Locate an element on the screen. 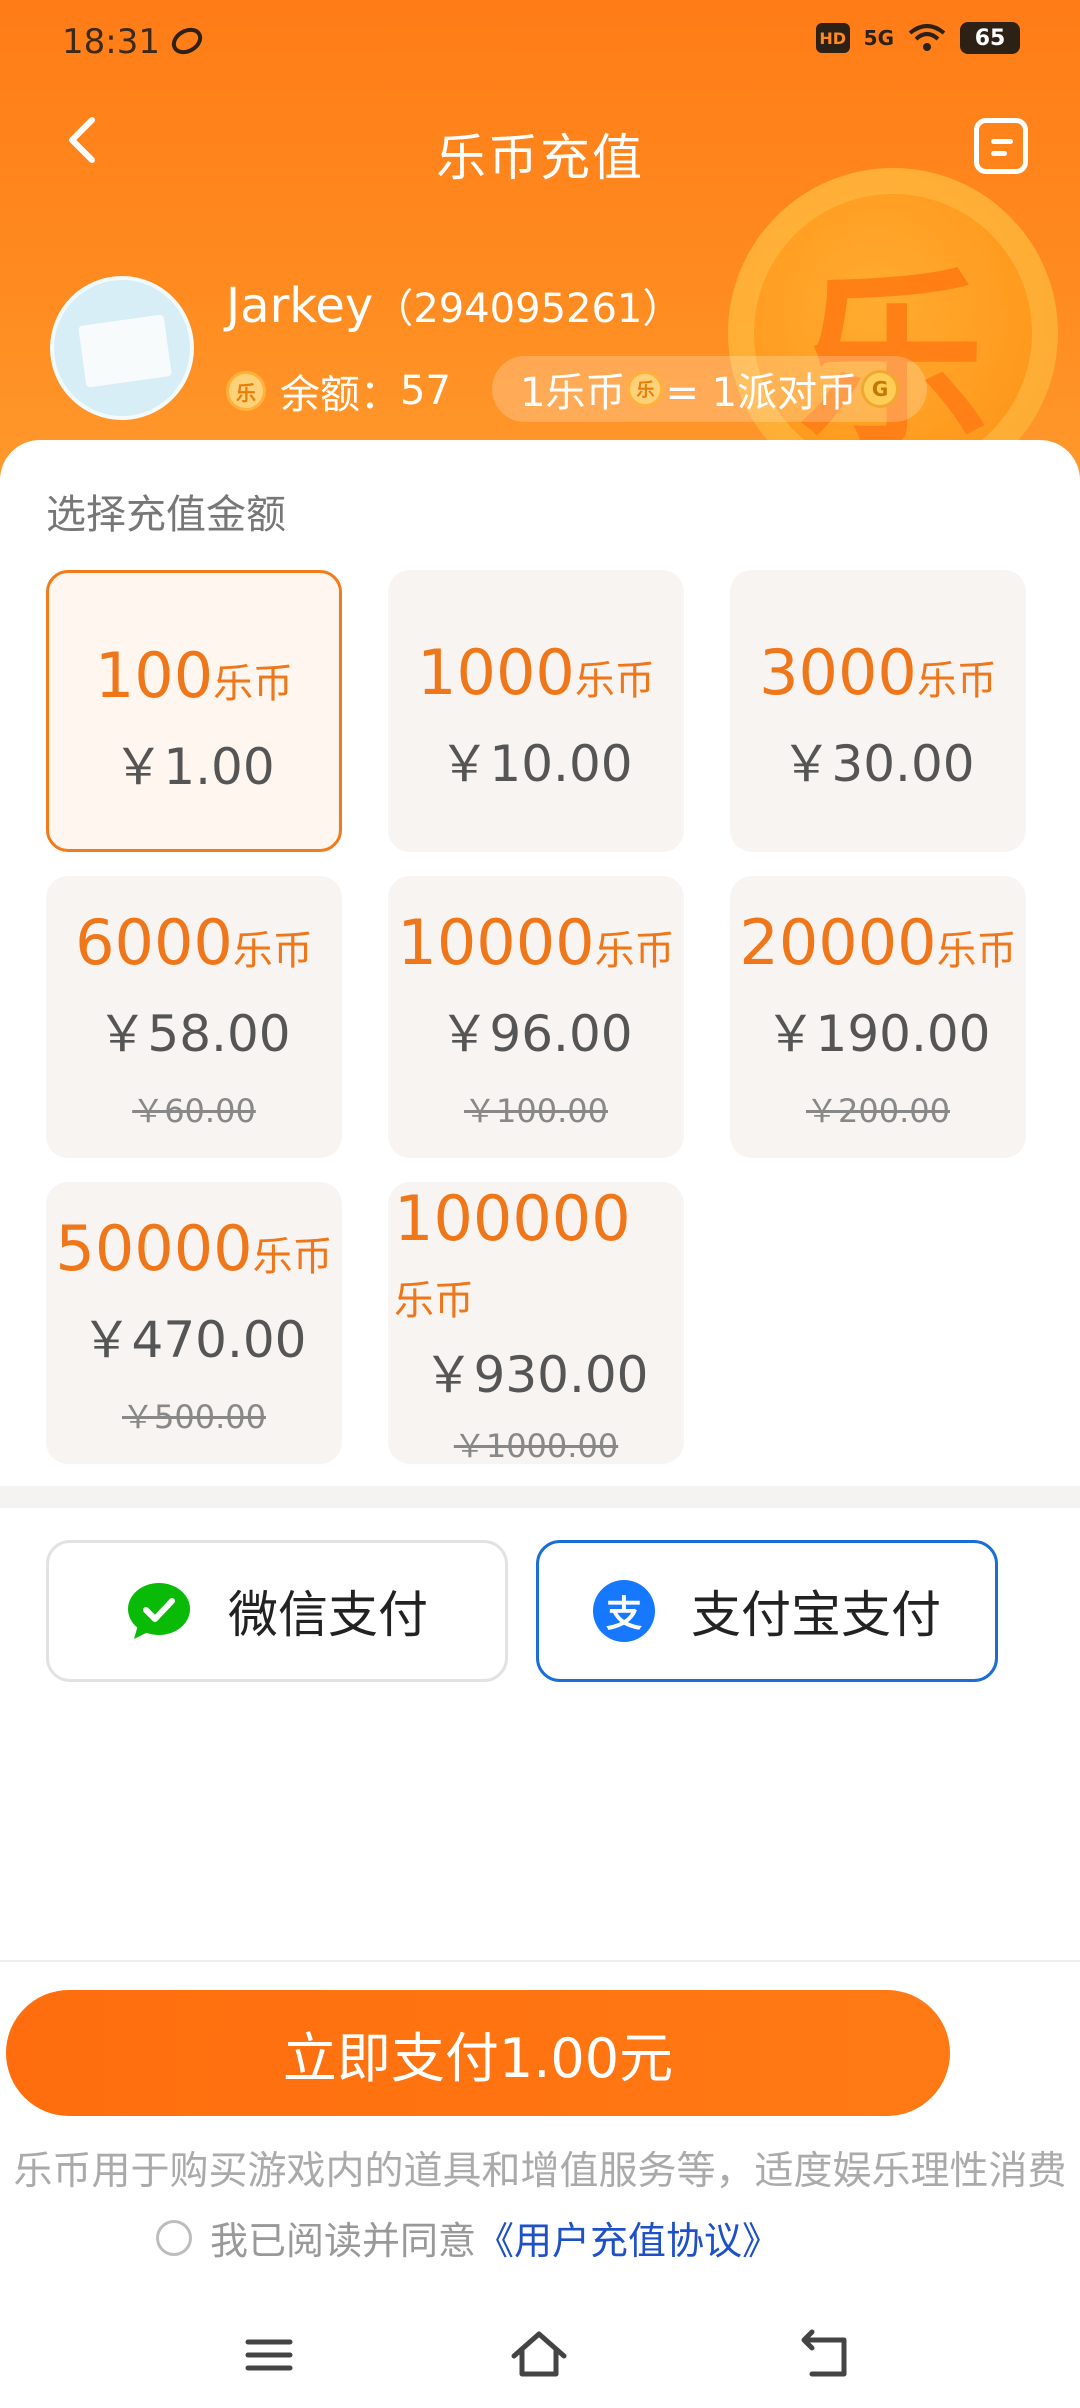 The image size is (1080, 2408). home-icon is located at coordinates (539, 2355).